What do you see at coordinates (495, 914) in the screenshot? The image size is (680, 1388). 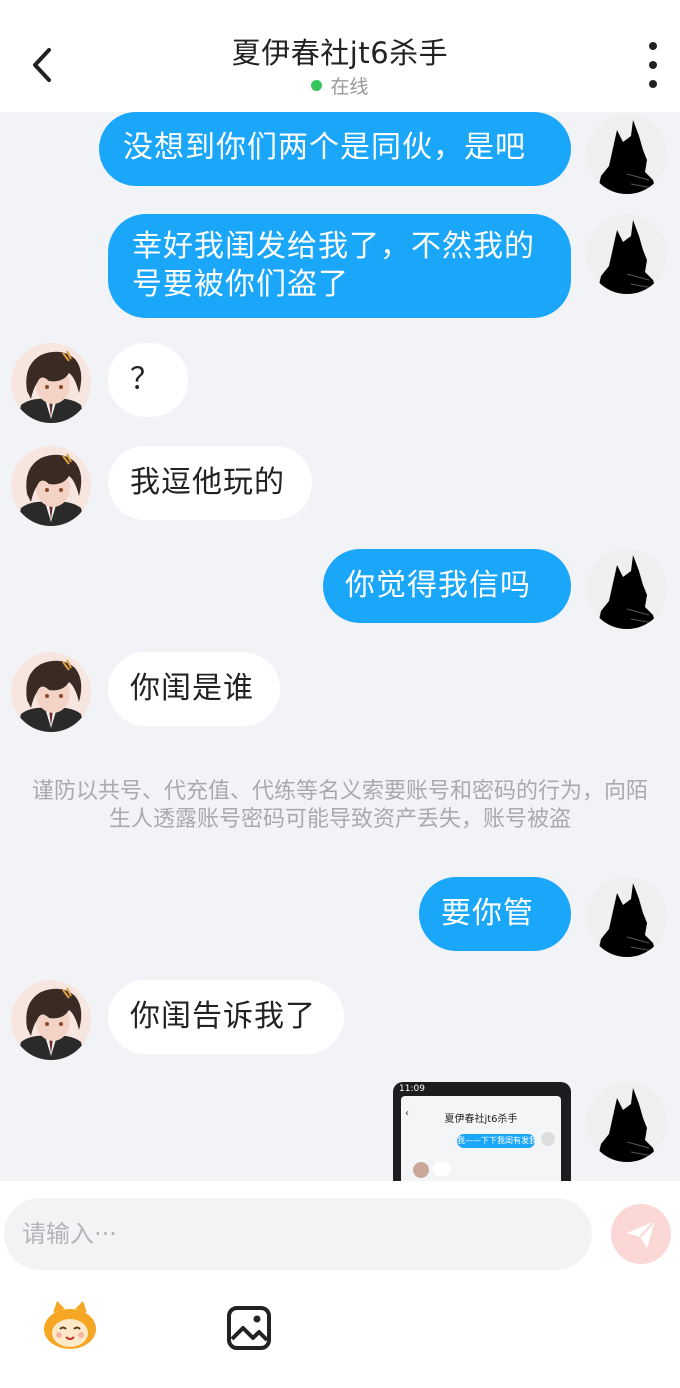 I see `outgoing-message: 要你管` at bounding box center [495, 914].